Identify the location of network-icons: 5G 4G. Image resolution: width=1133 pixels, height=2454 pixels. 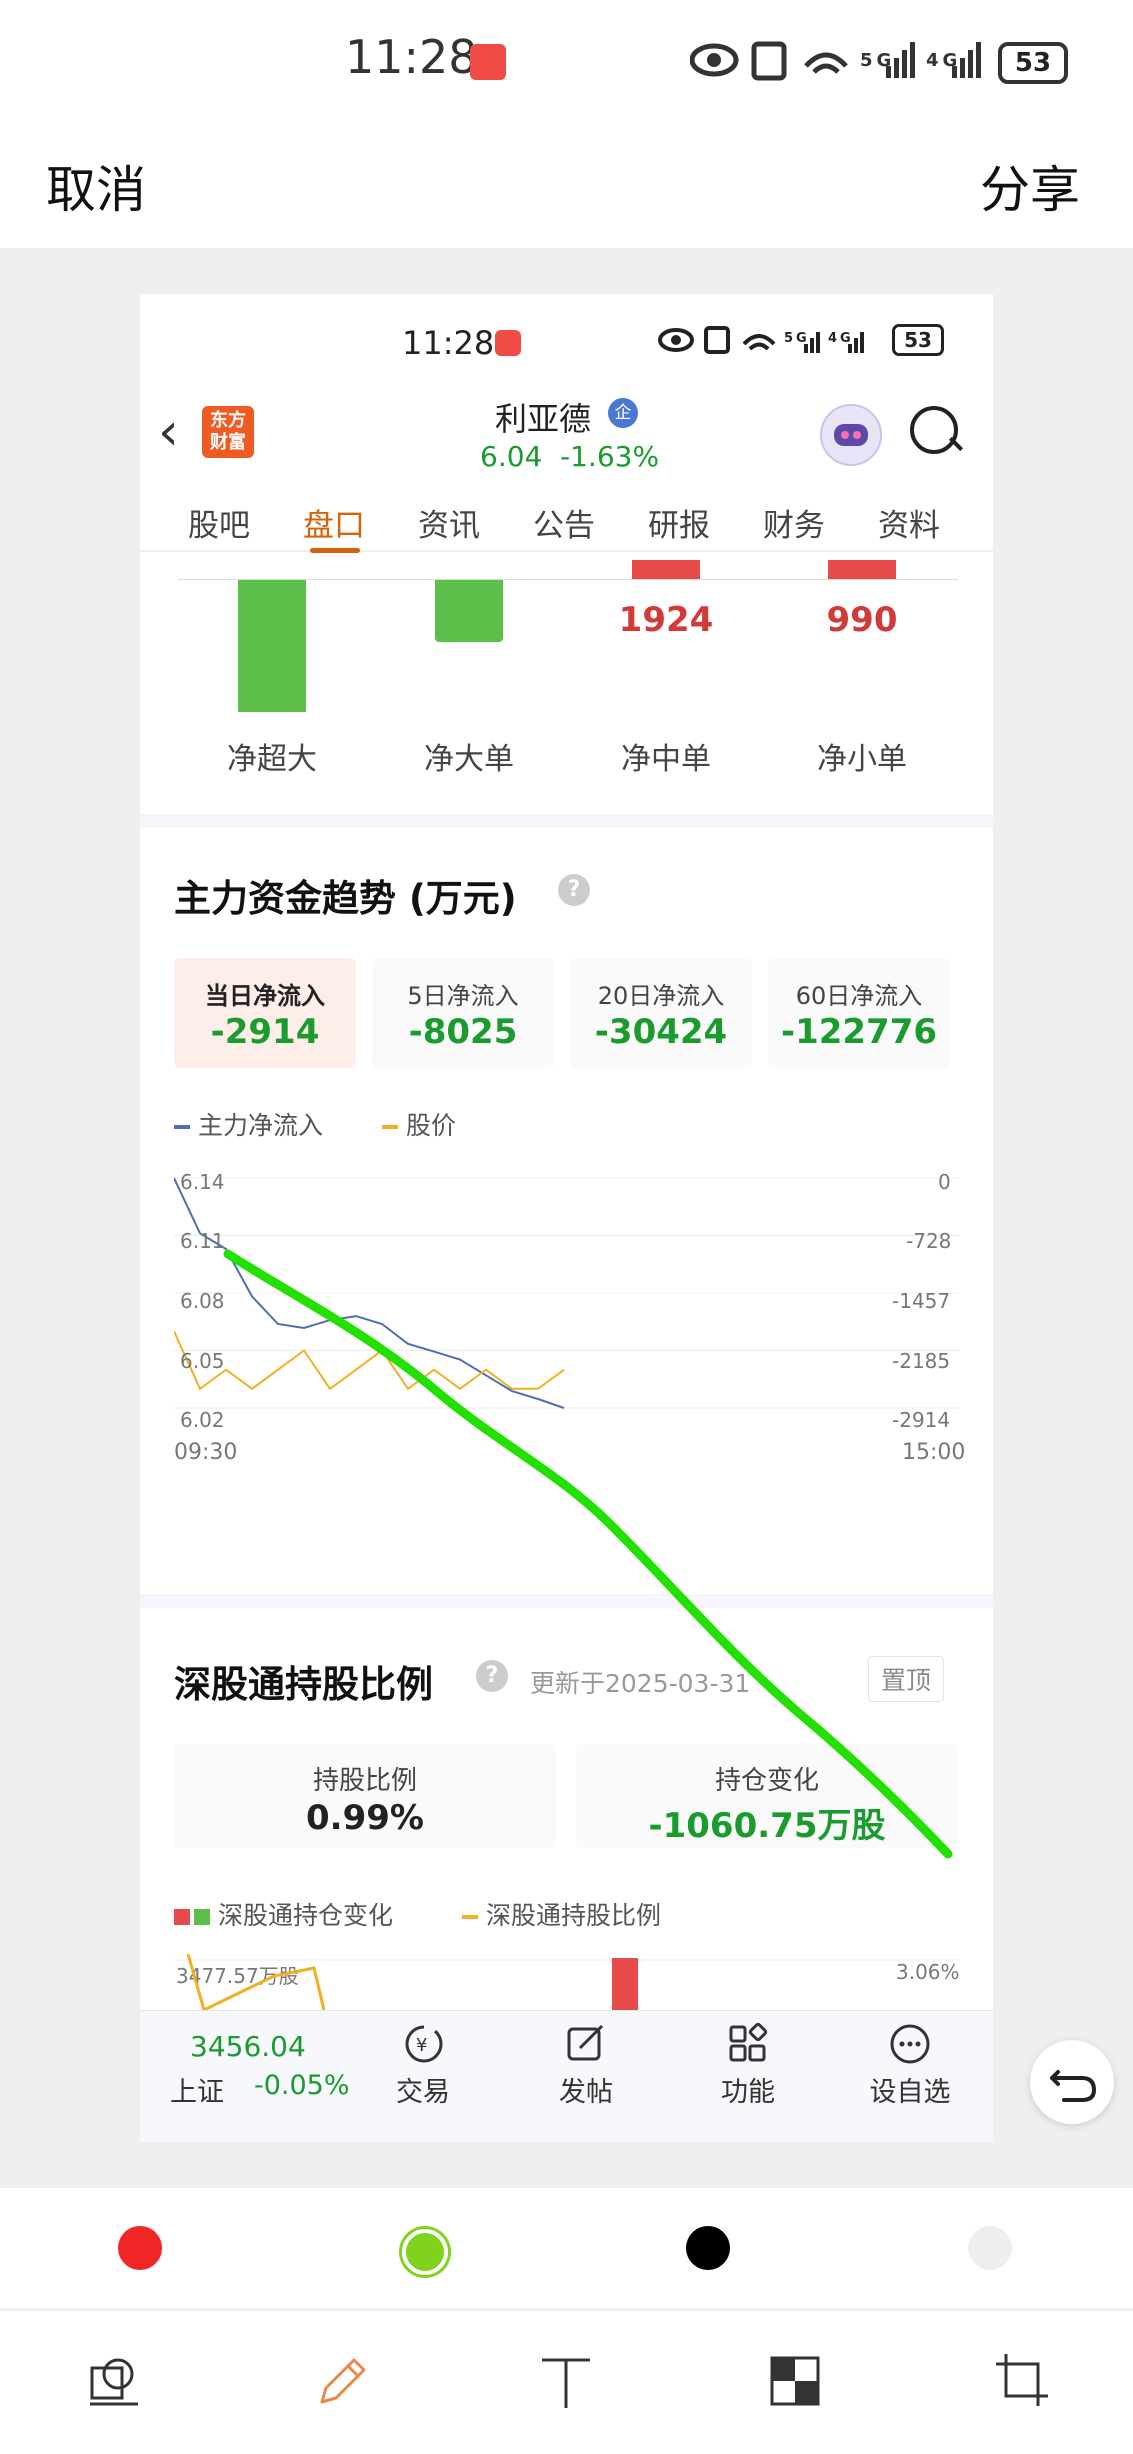
(839, 65).